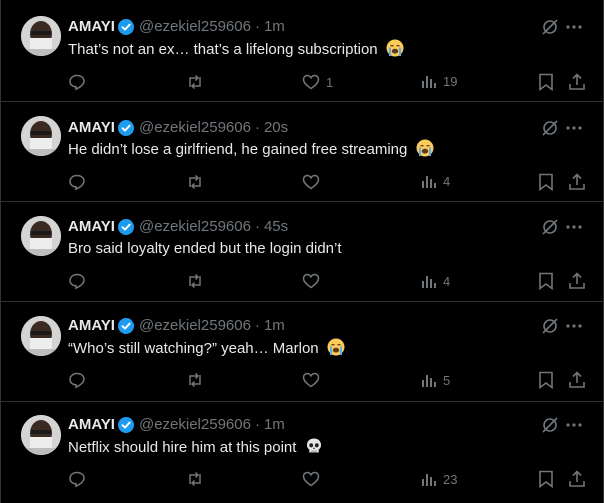 The width and height of the screenshot is (604, 503). What do you see at coordinates (276, 128) in the screenshot?
I see `timestamp: 20s` at bounding box center [276, 128].